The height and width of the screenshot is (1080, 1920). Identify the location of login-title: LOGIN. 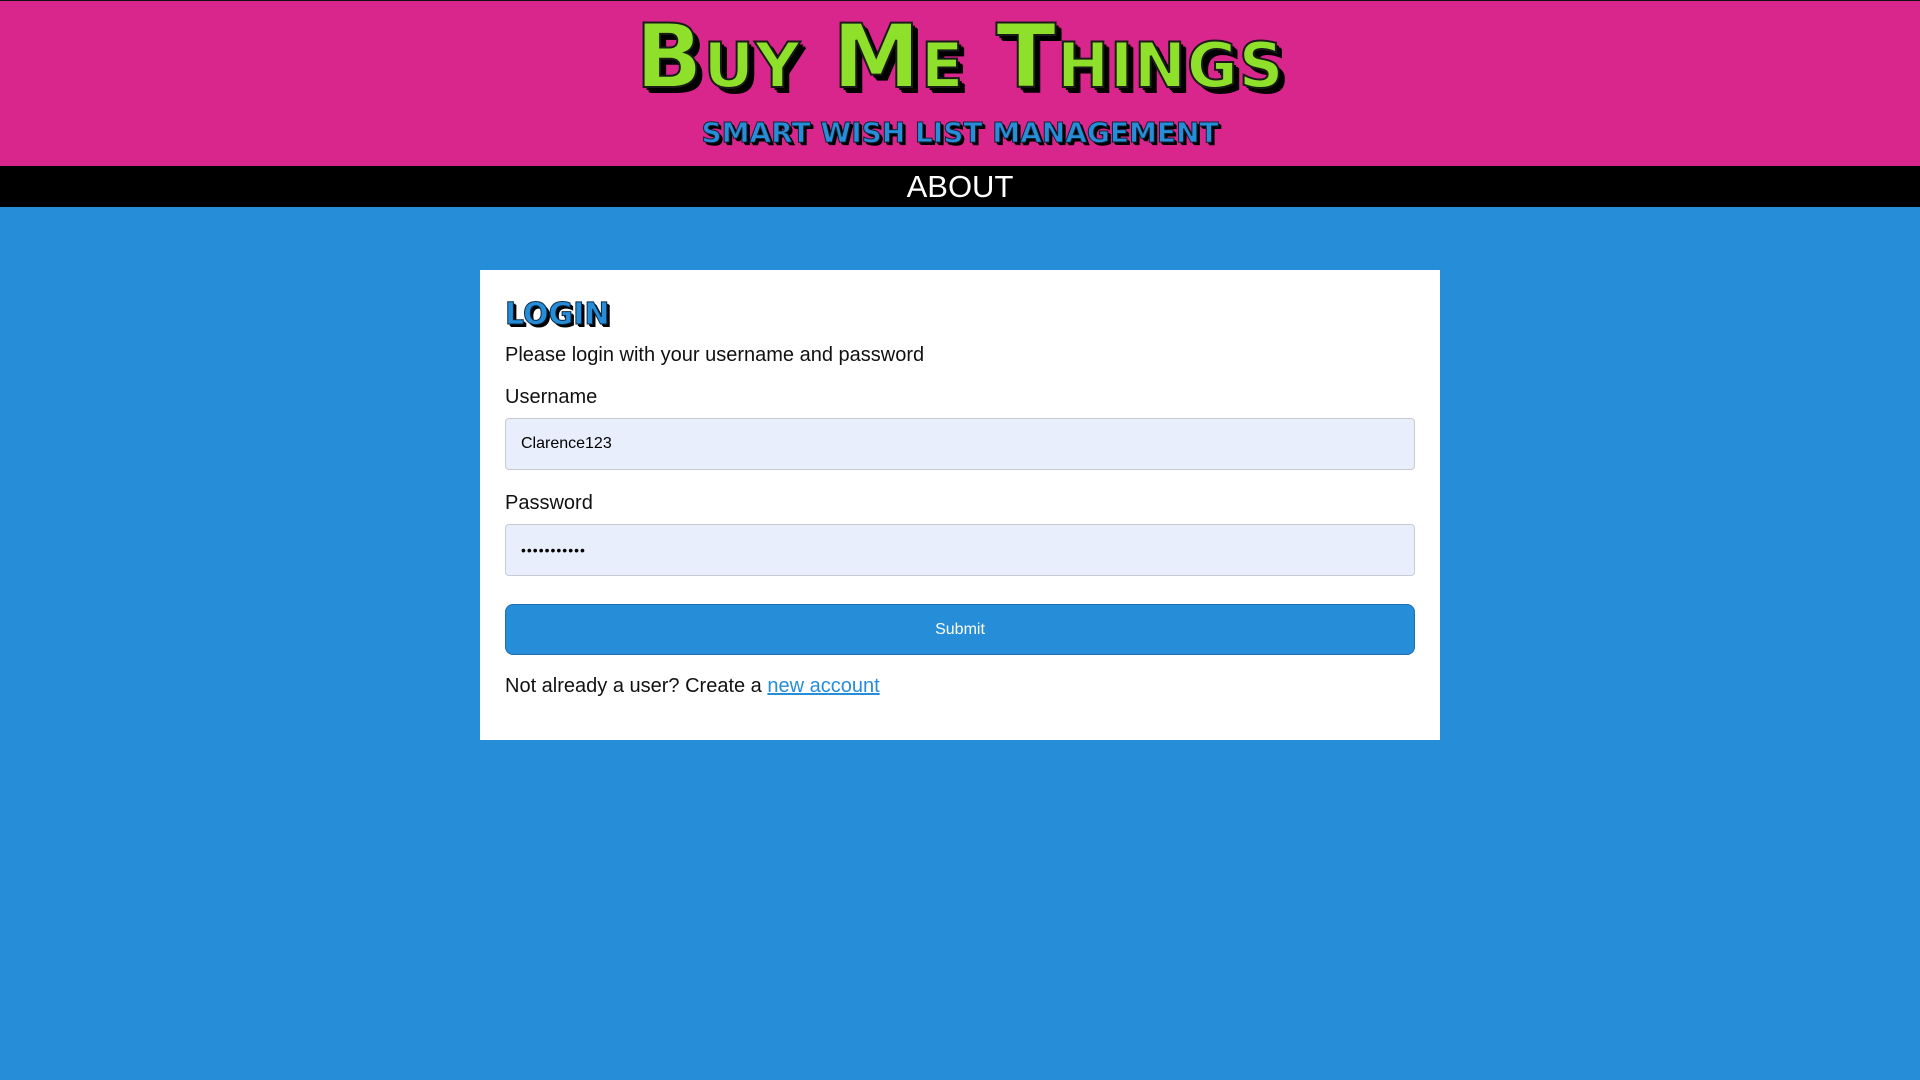
(557, 315).